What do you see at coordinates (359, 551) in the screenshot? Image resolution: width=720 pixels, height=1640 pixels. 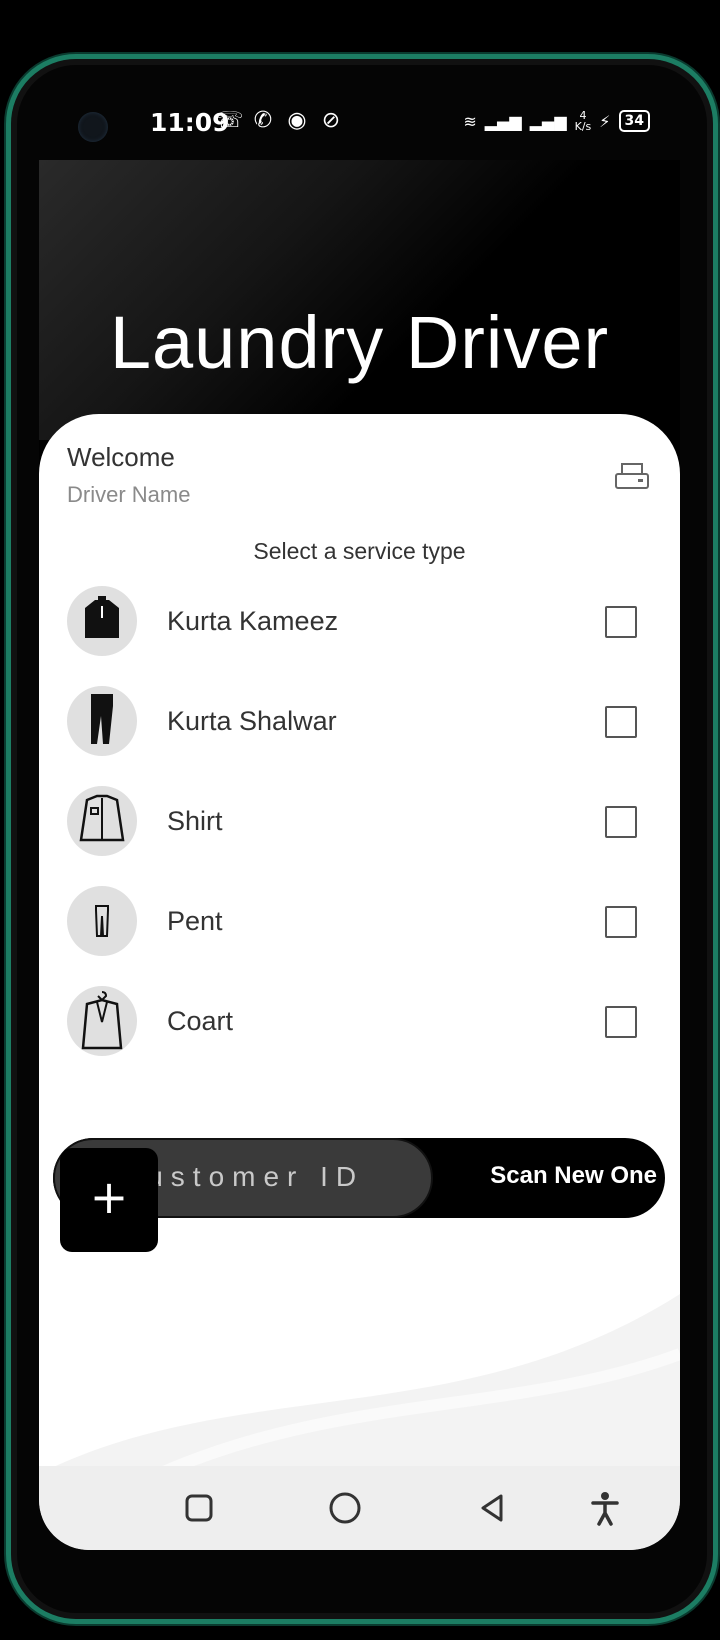 I see `service-type-prompt: Select a service type` at bounding box center [359, 551].